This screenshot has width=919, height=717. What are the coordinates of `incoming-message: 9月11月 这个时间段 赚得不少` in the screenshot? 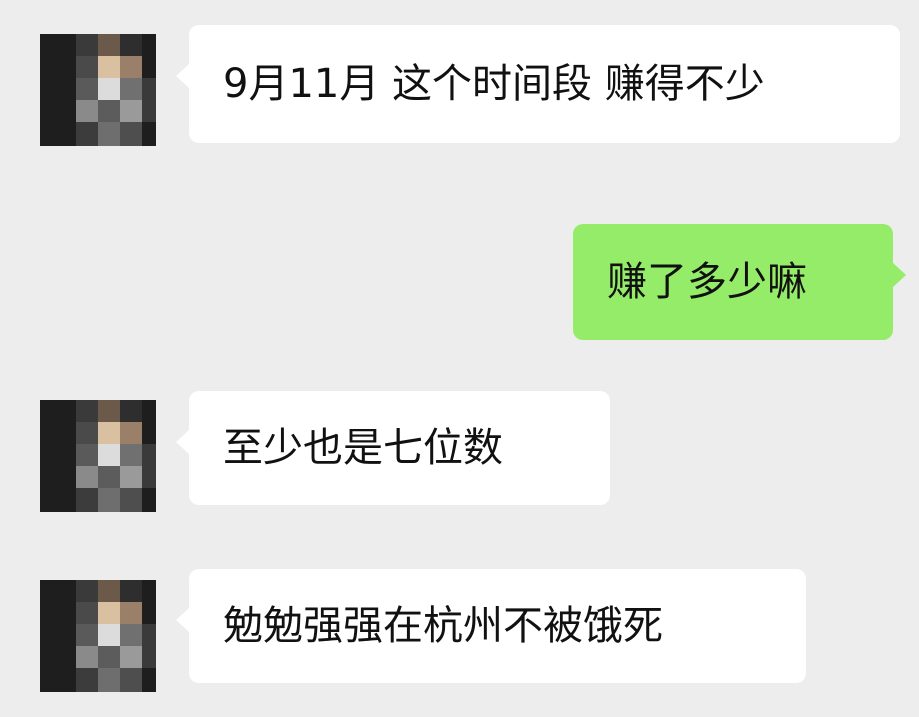 It's located at (538, 84).